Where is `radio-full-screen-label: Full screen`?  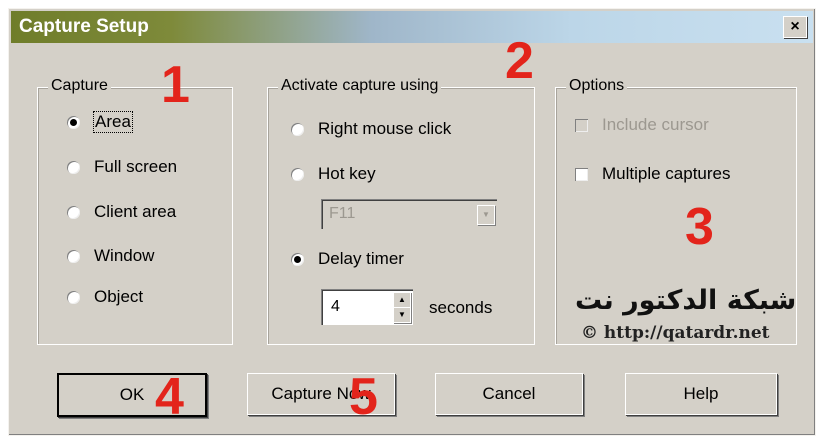
radio-full-screen-label: Full screen is located at coordinates (136, 166).